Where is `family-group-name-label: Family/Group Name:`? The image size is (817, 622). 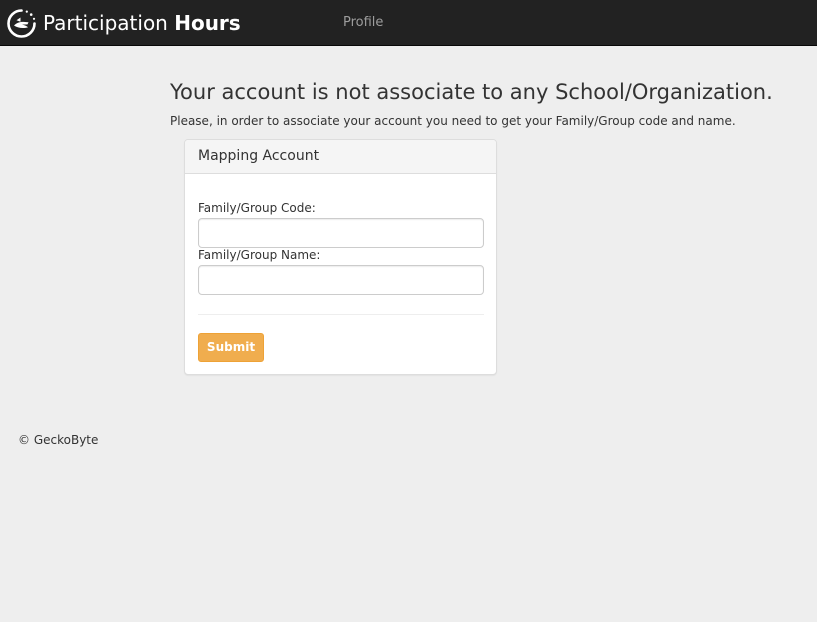 family-group-name-label: Family/Group Name: is located at coordinates (259, 255).